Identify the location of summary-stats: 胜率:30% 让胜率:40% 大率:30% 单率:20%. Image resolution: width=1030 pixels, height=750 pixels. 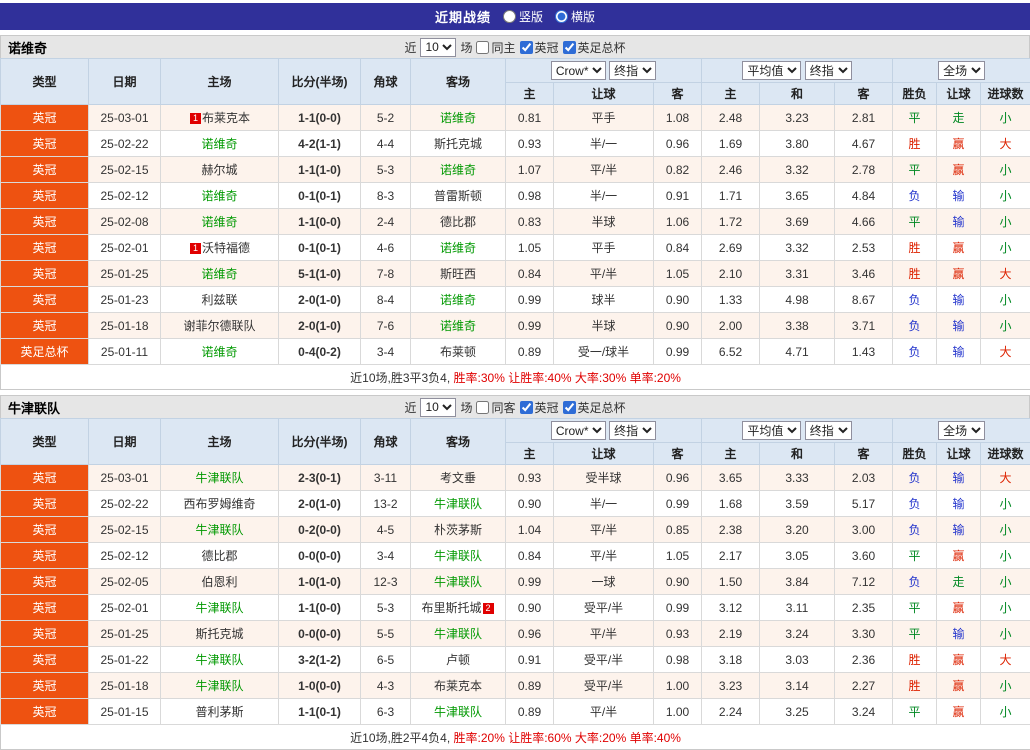
(565, 378).